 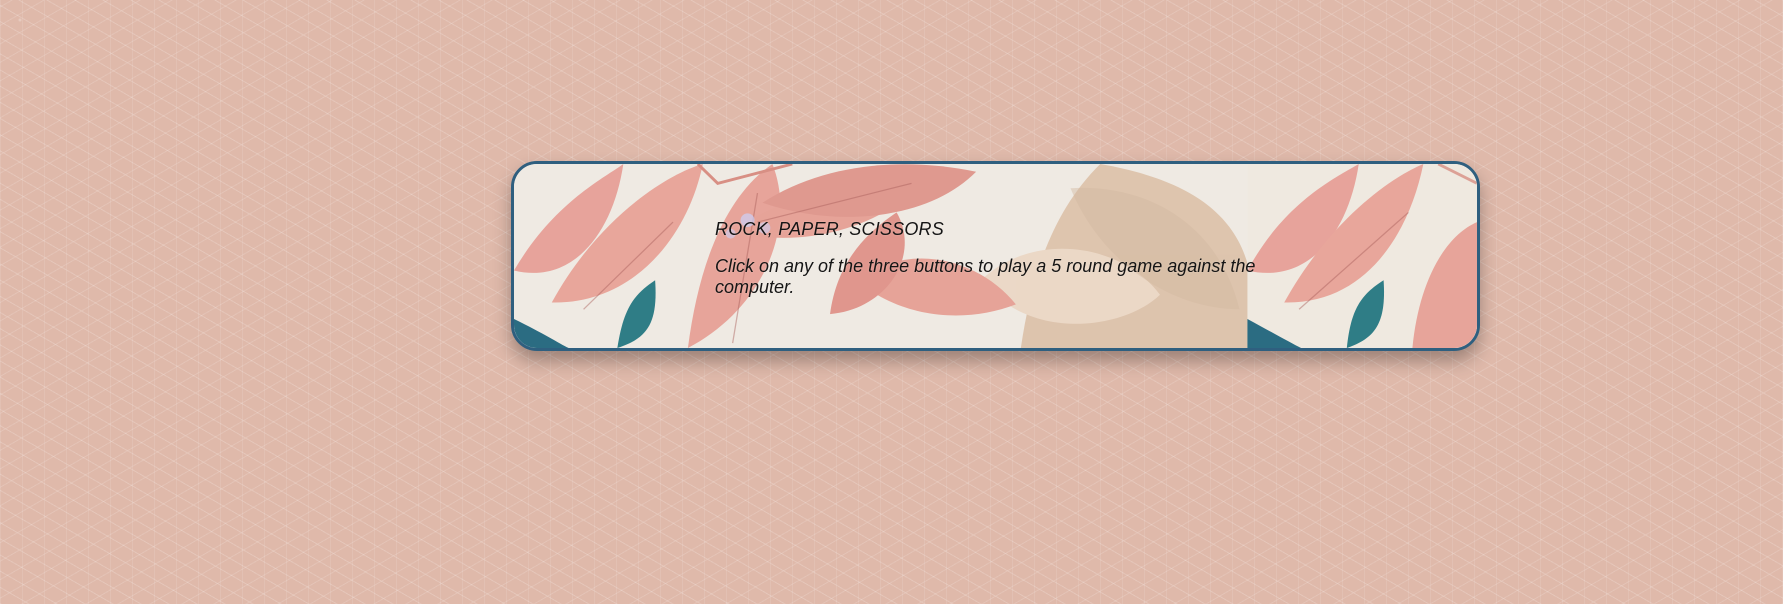 I want to click on game-title: ROCK, PAPER, SCISSORS, so click(x=829, y=229).